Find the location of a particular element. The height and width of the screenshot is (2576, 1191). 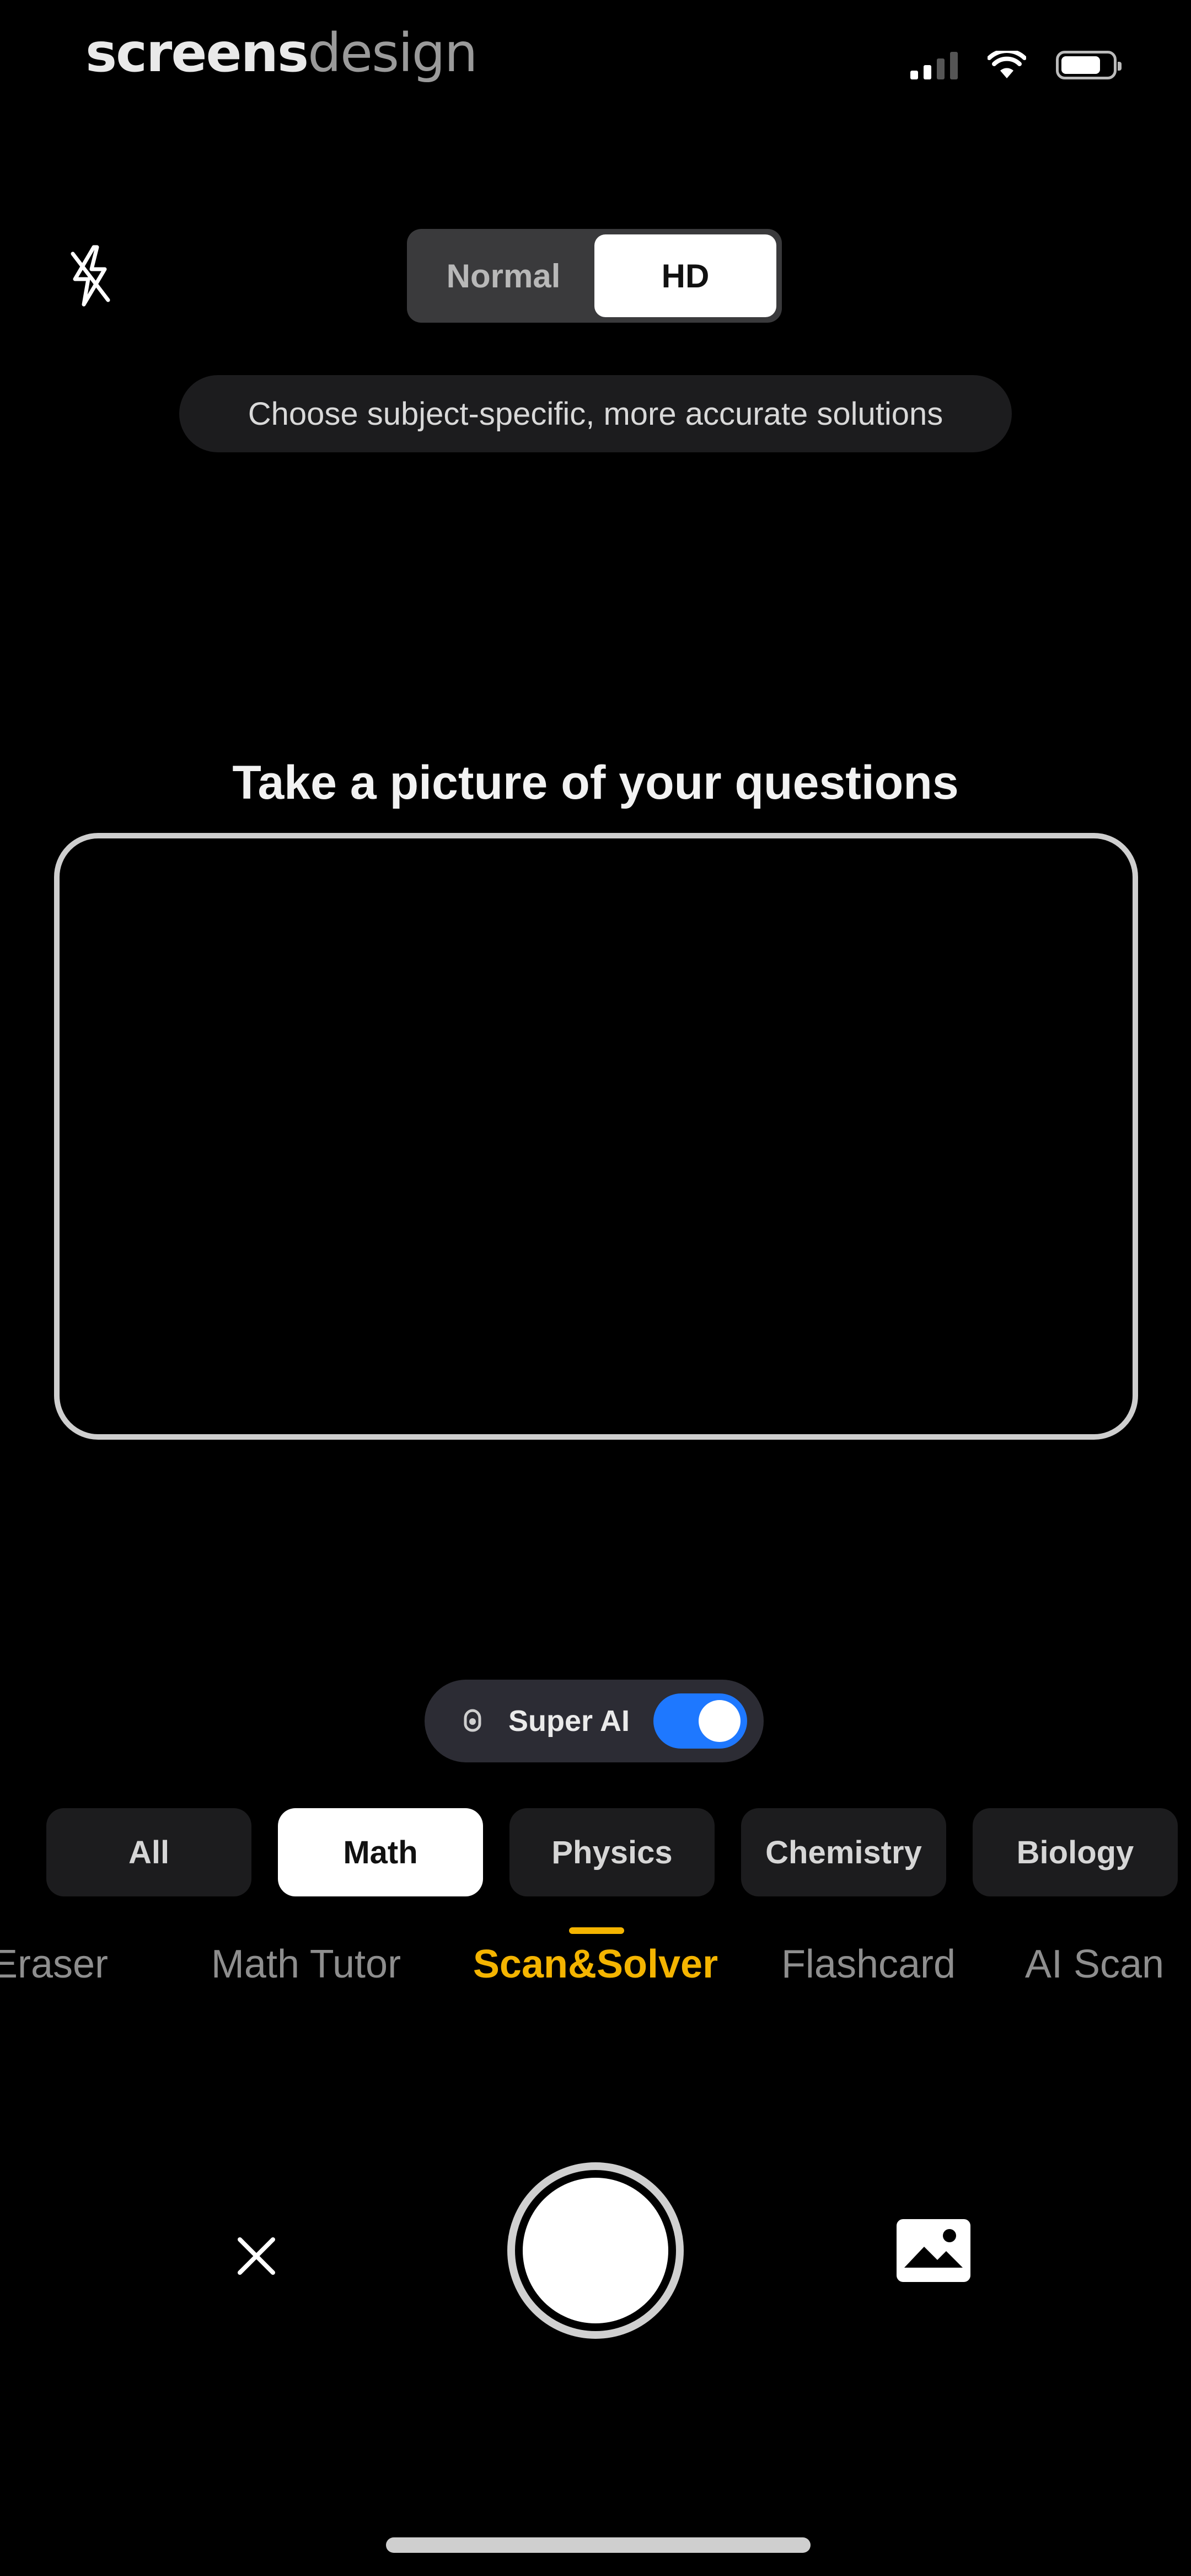

super-ai-toggle is located at coordinates (700, 1721).